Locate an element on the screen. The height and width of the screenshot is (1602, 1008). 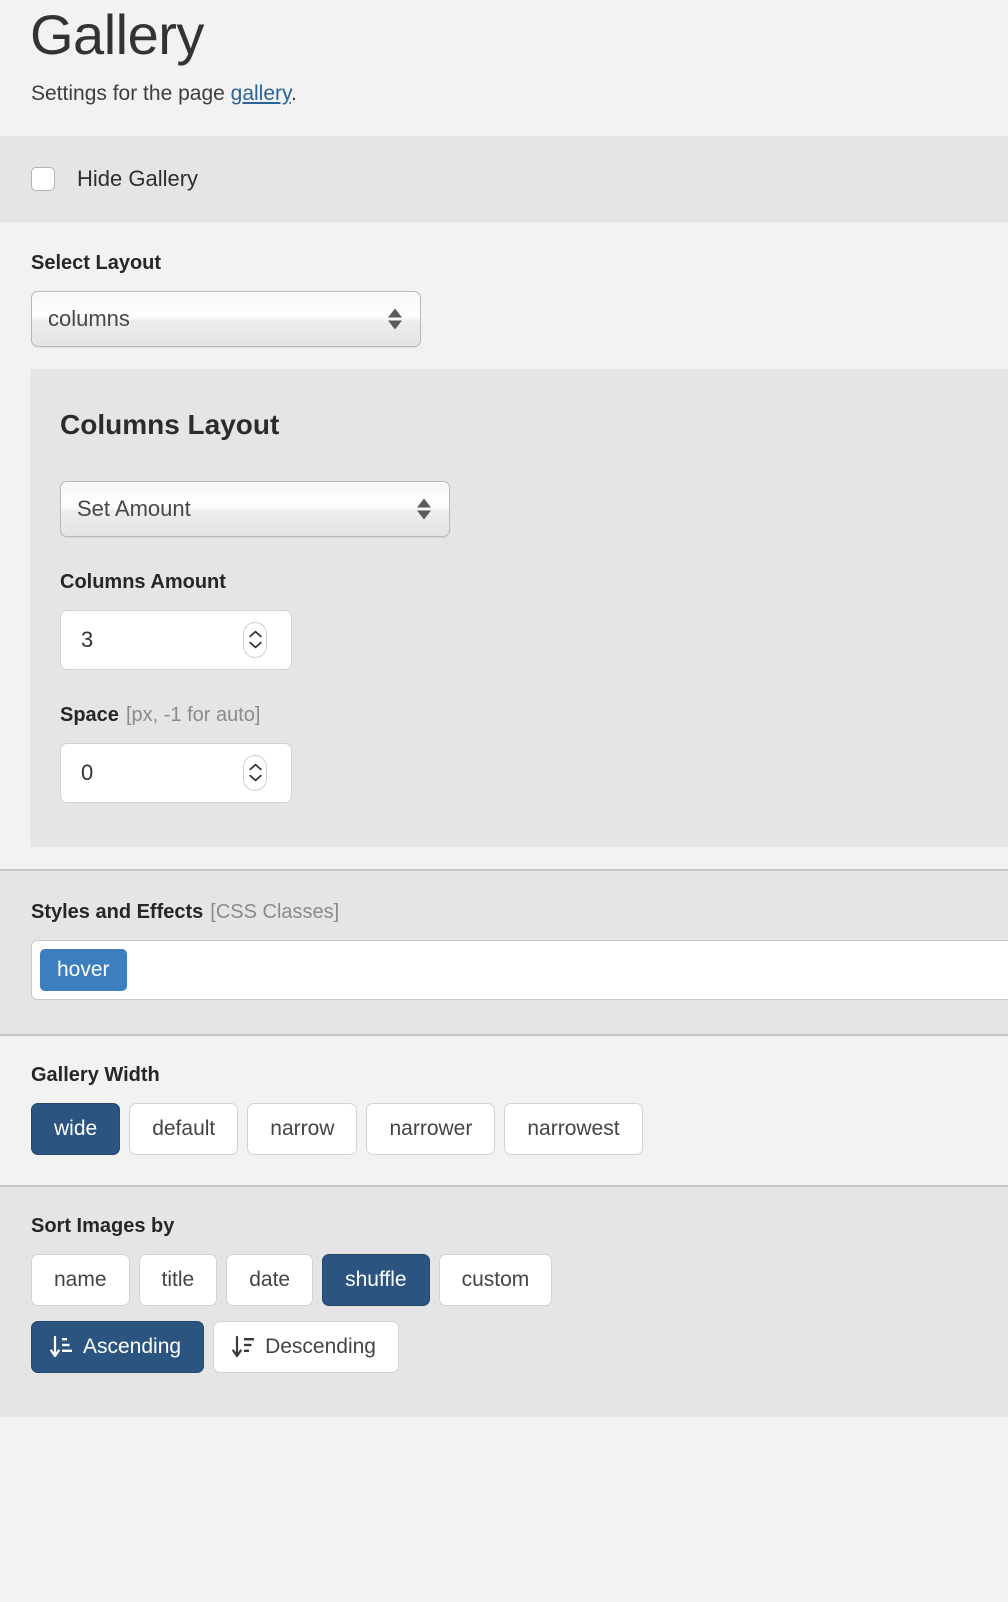
sort-images-label: Sort Images by is located at coordinates (103, 1225).